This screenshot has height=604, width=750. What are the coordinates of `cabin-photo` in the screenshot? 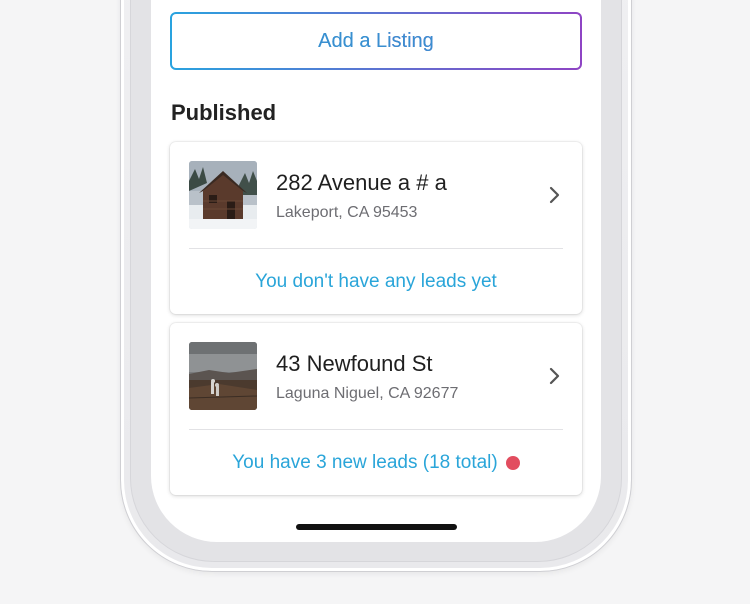 It's located at (223, 195).